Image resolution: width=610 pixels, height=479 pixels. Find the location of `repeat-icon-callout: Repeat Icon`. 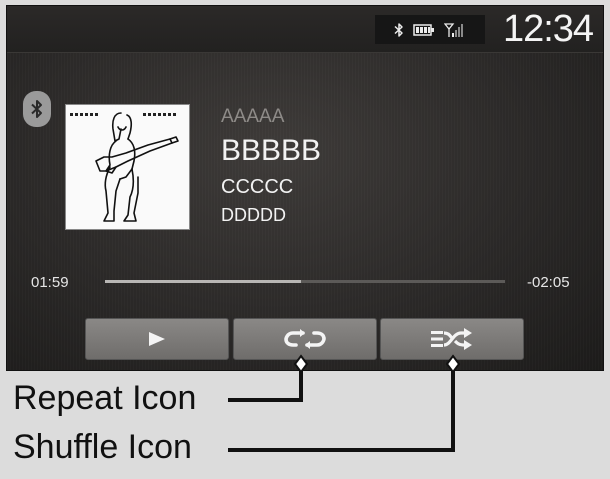

repeat-icon-callout: Repeat Icon is located at coordinates (105, 398).